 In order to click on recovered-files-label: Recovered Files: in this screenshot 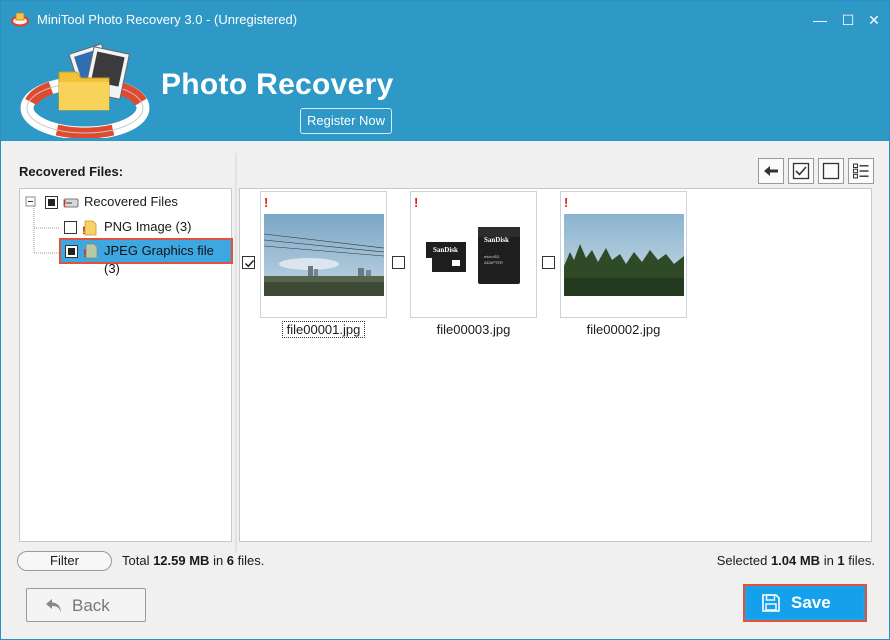, I will do `click(71, 171)`.